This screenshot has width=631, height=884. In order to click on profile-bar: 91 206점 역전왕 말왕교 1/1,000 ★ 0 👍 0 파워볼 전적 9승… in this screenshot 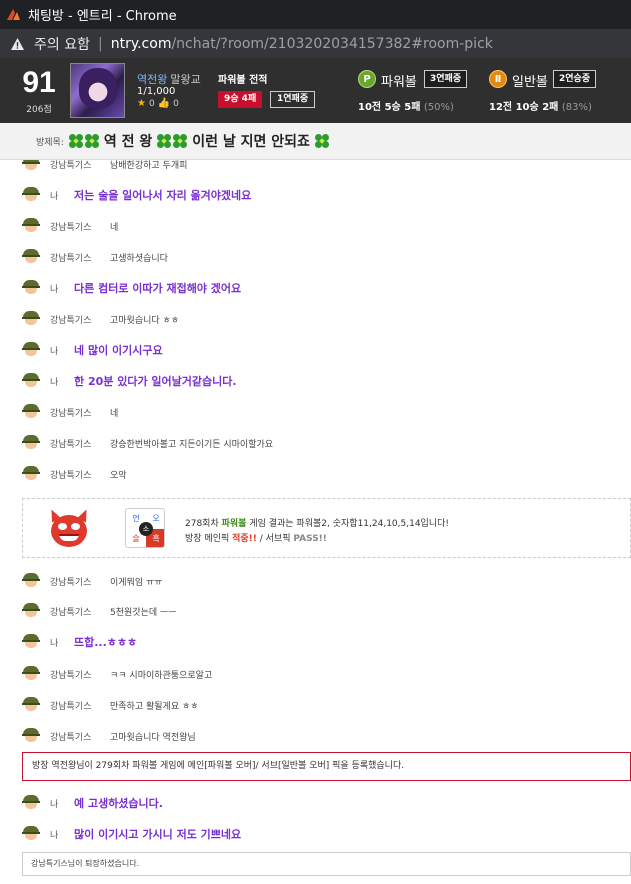, I will do `click(315, 90)`.